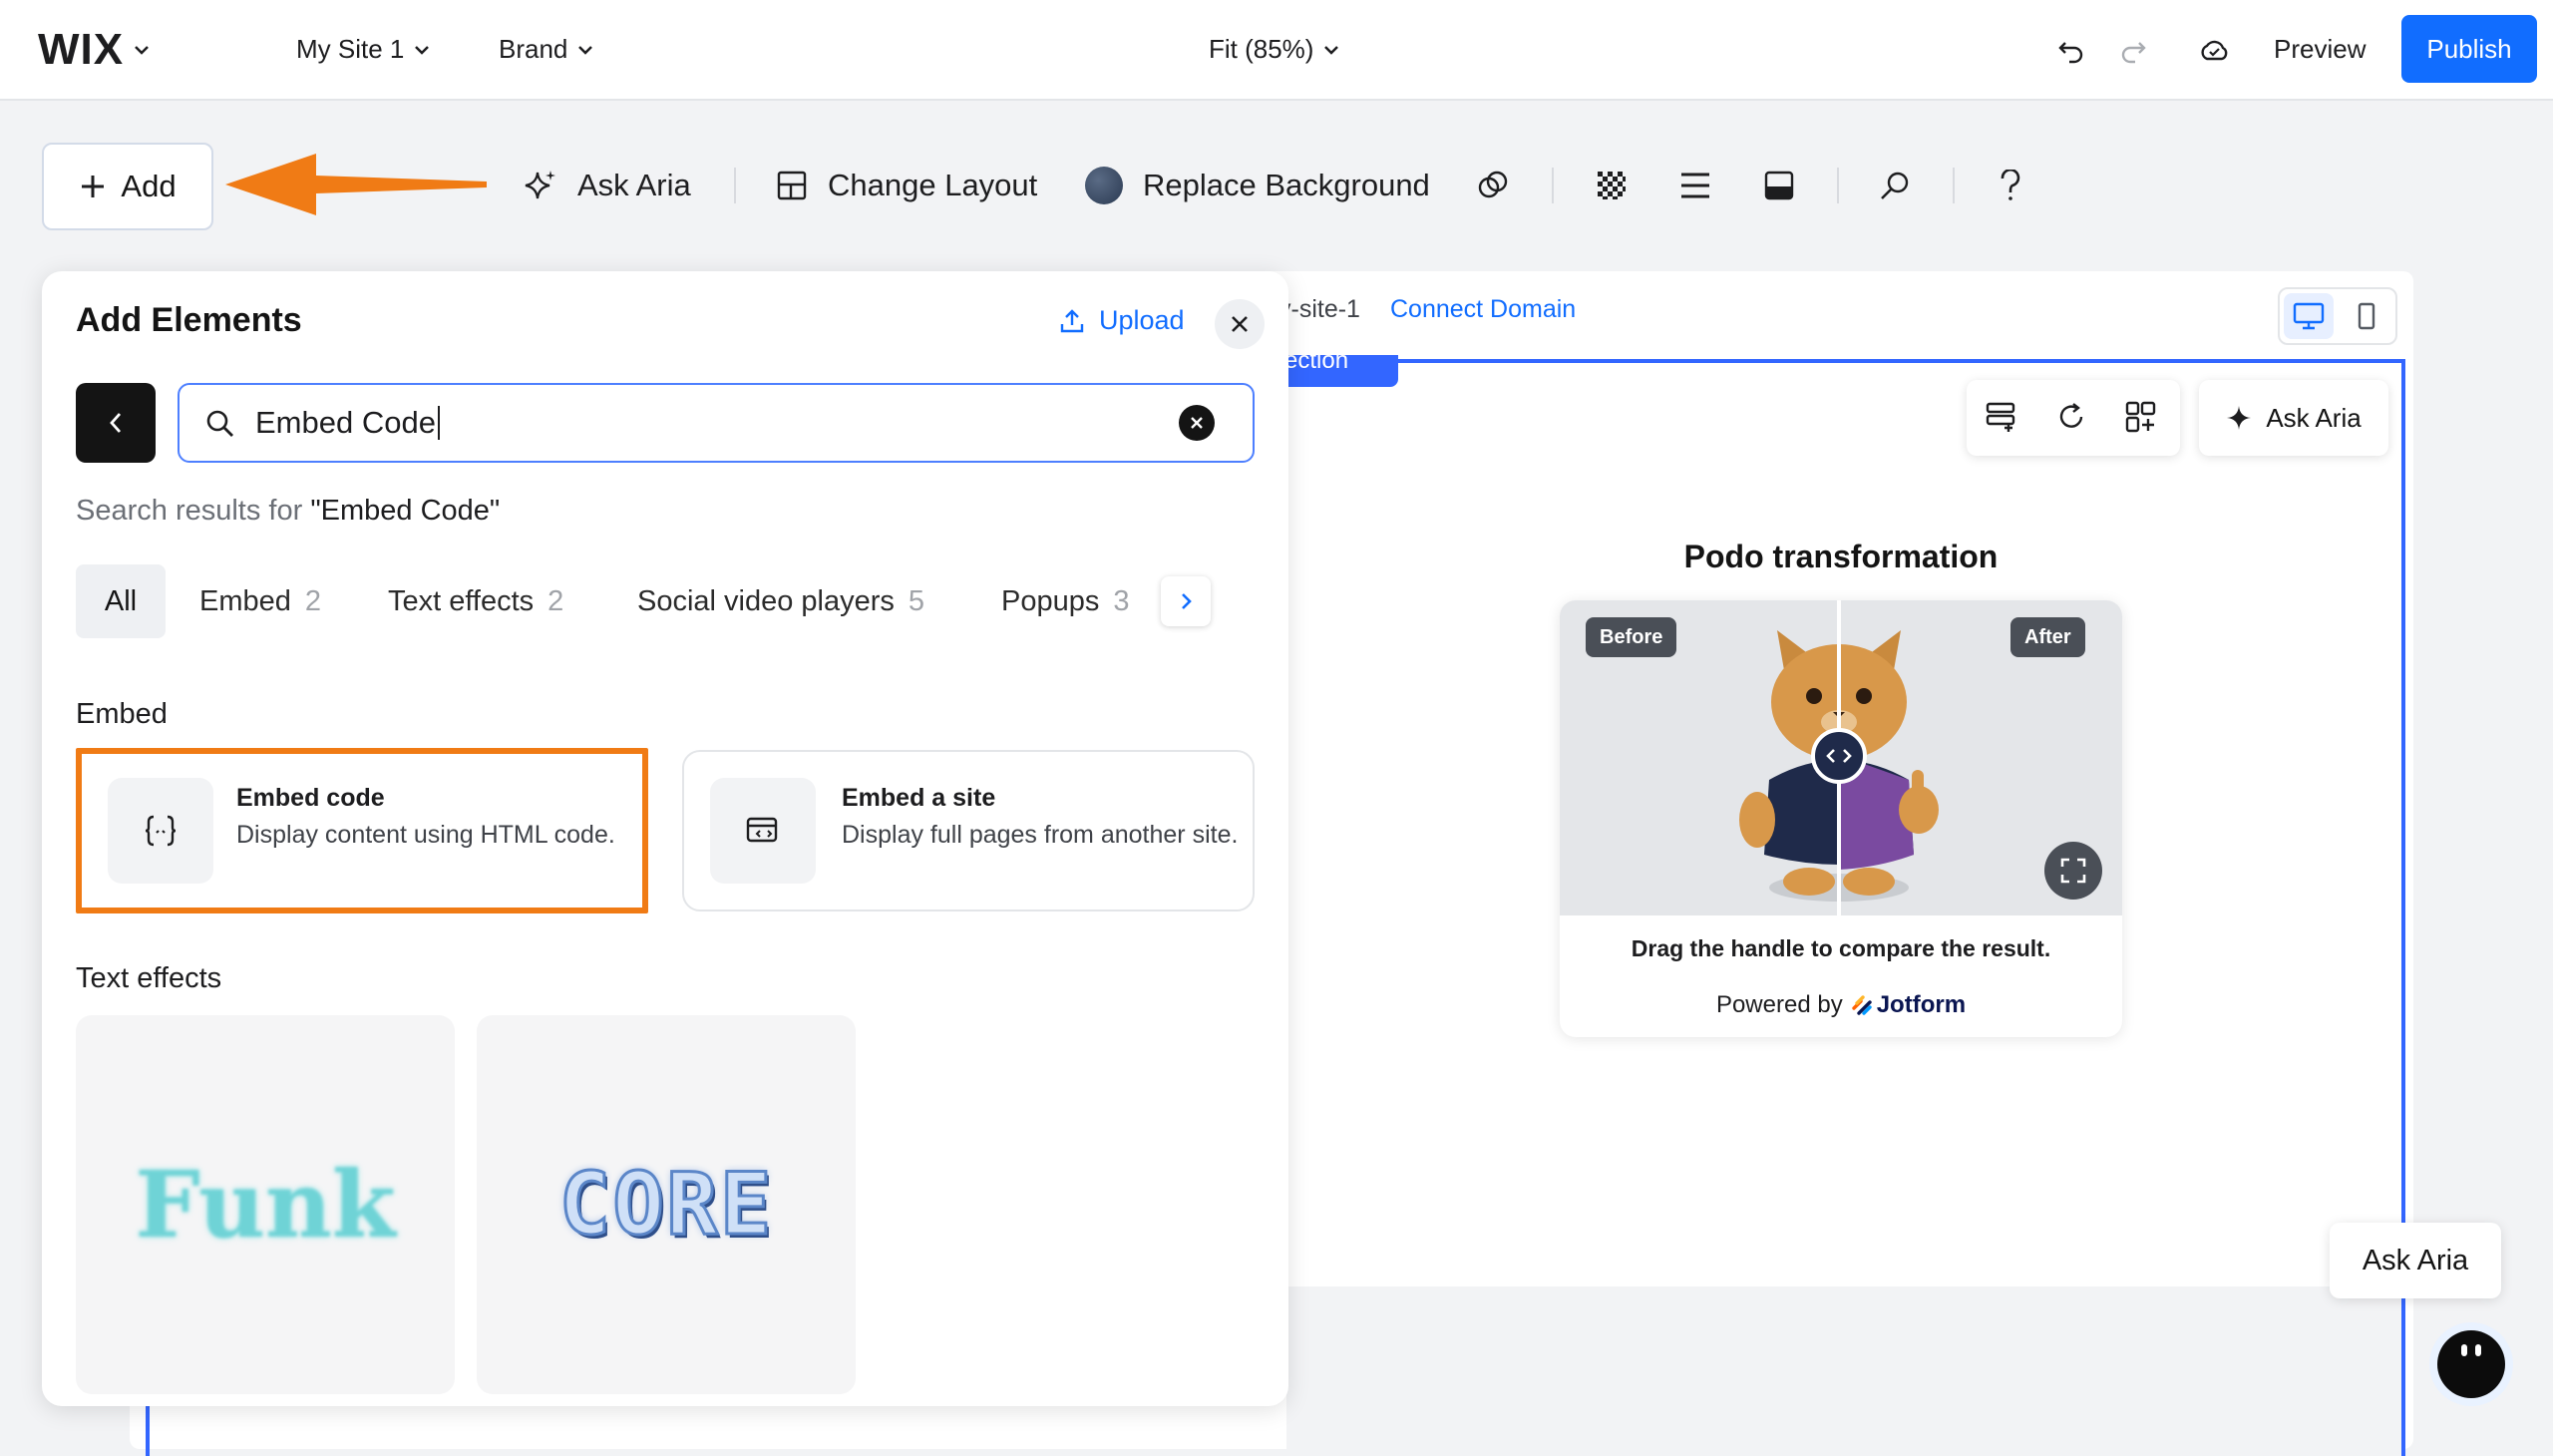 This screenshot has height=1456, width=2553. I want to click on search-icon, so click(220, 423).